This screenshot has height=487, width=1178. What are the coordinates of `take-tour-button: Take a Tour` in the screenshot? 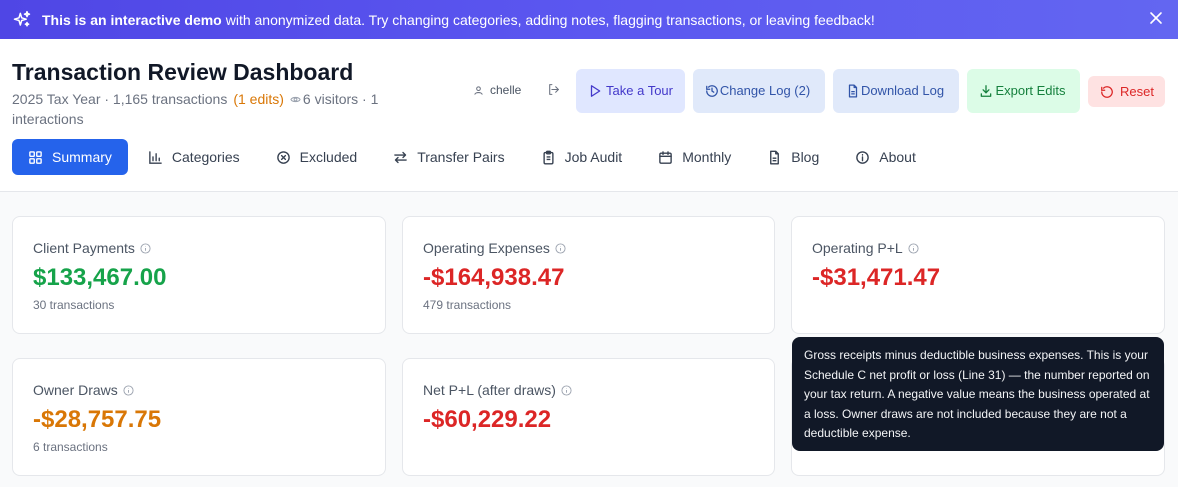 It's located at (630, 91).